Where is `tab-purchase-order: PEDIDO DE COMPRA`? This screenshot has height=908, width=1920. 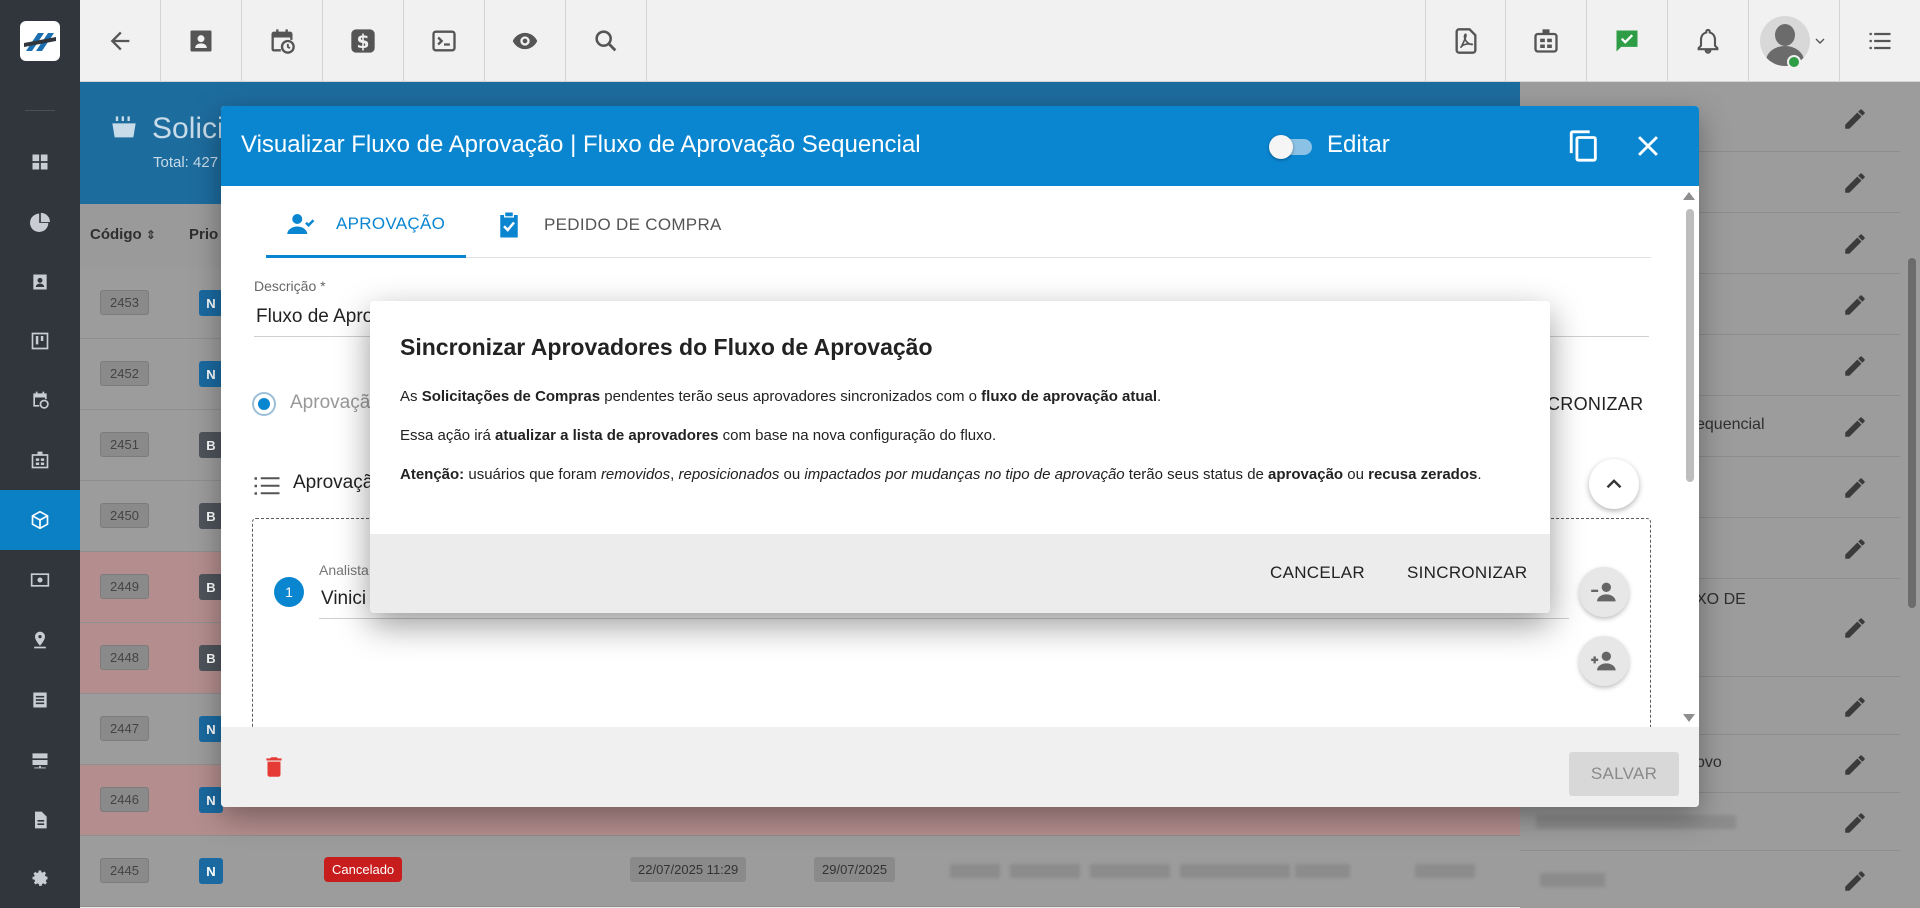 tab-purchase-order: PEDIDO DE COMPRA is located at coordinates (609, 225).